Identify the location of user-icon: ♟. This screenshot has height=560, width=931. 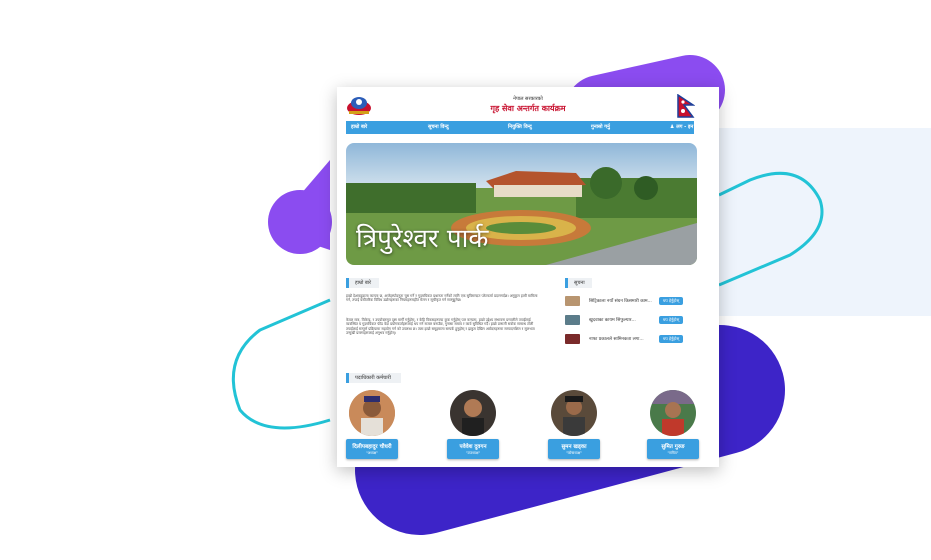
(672, 127).